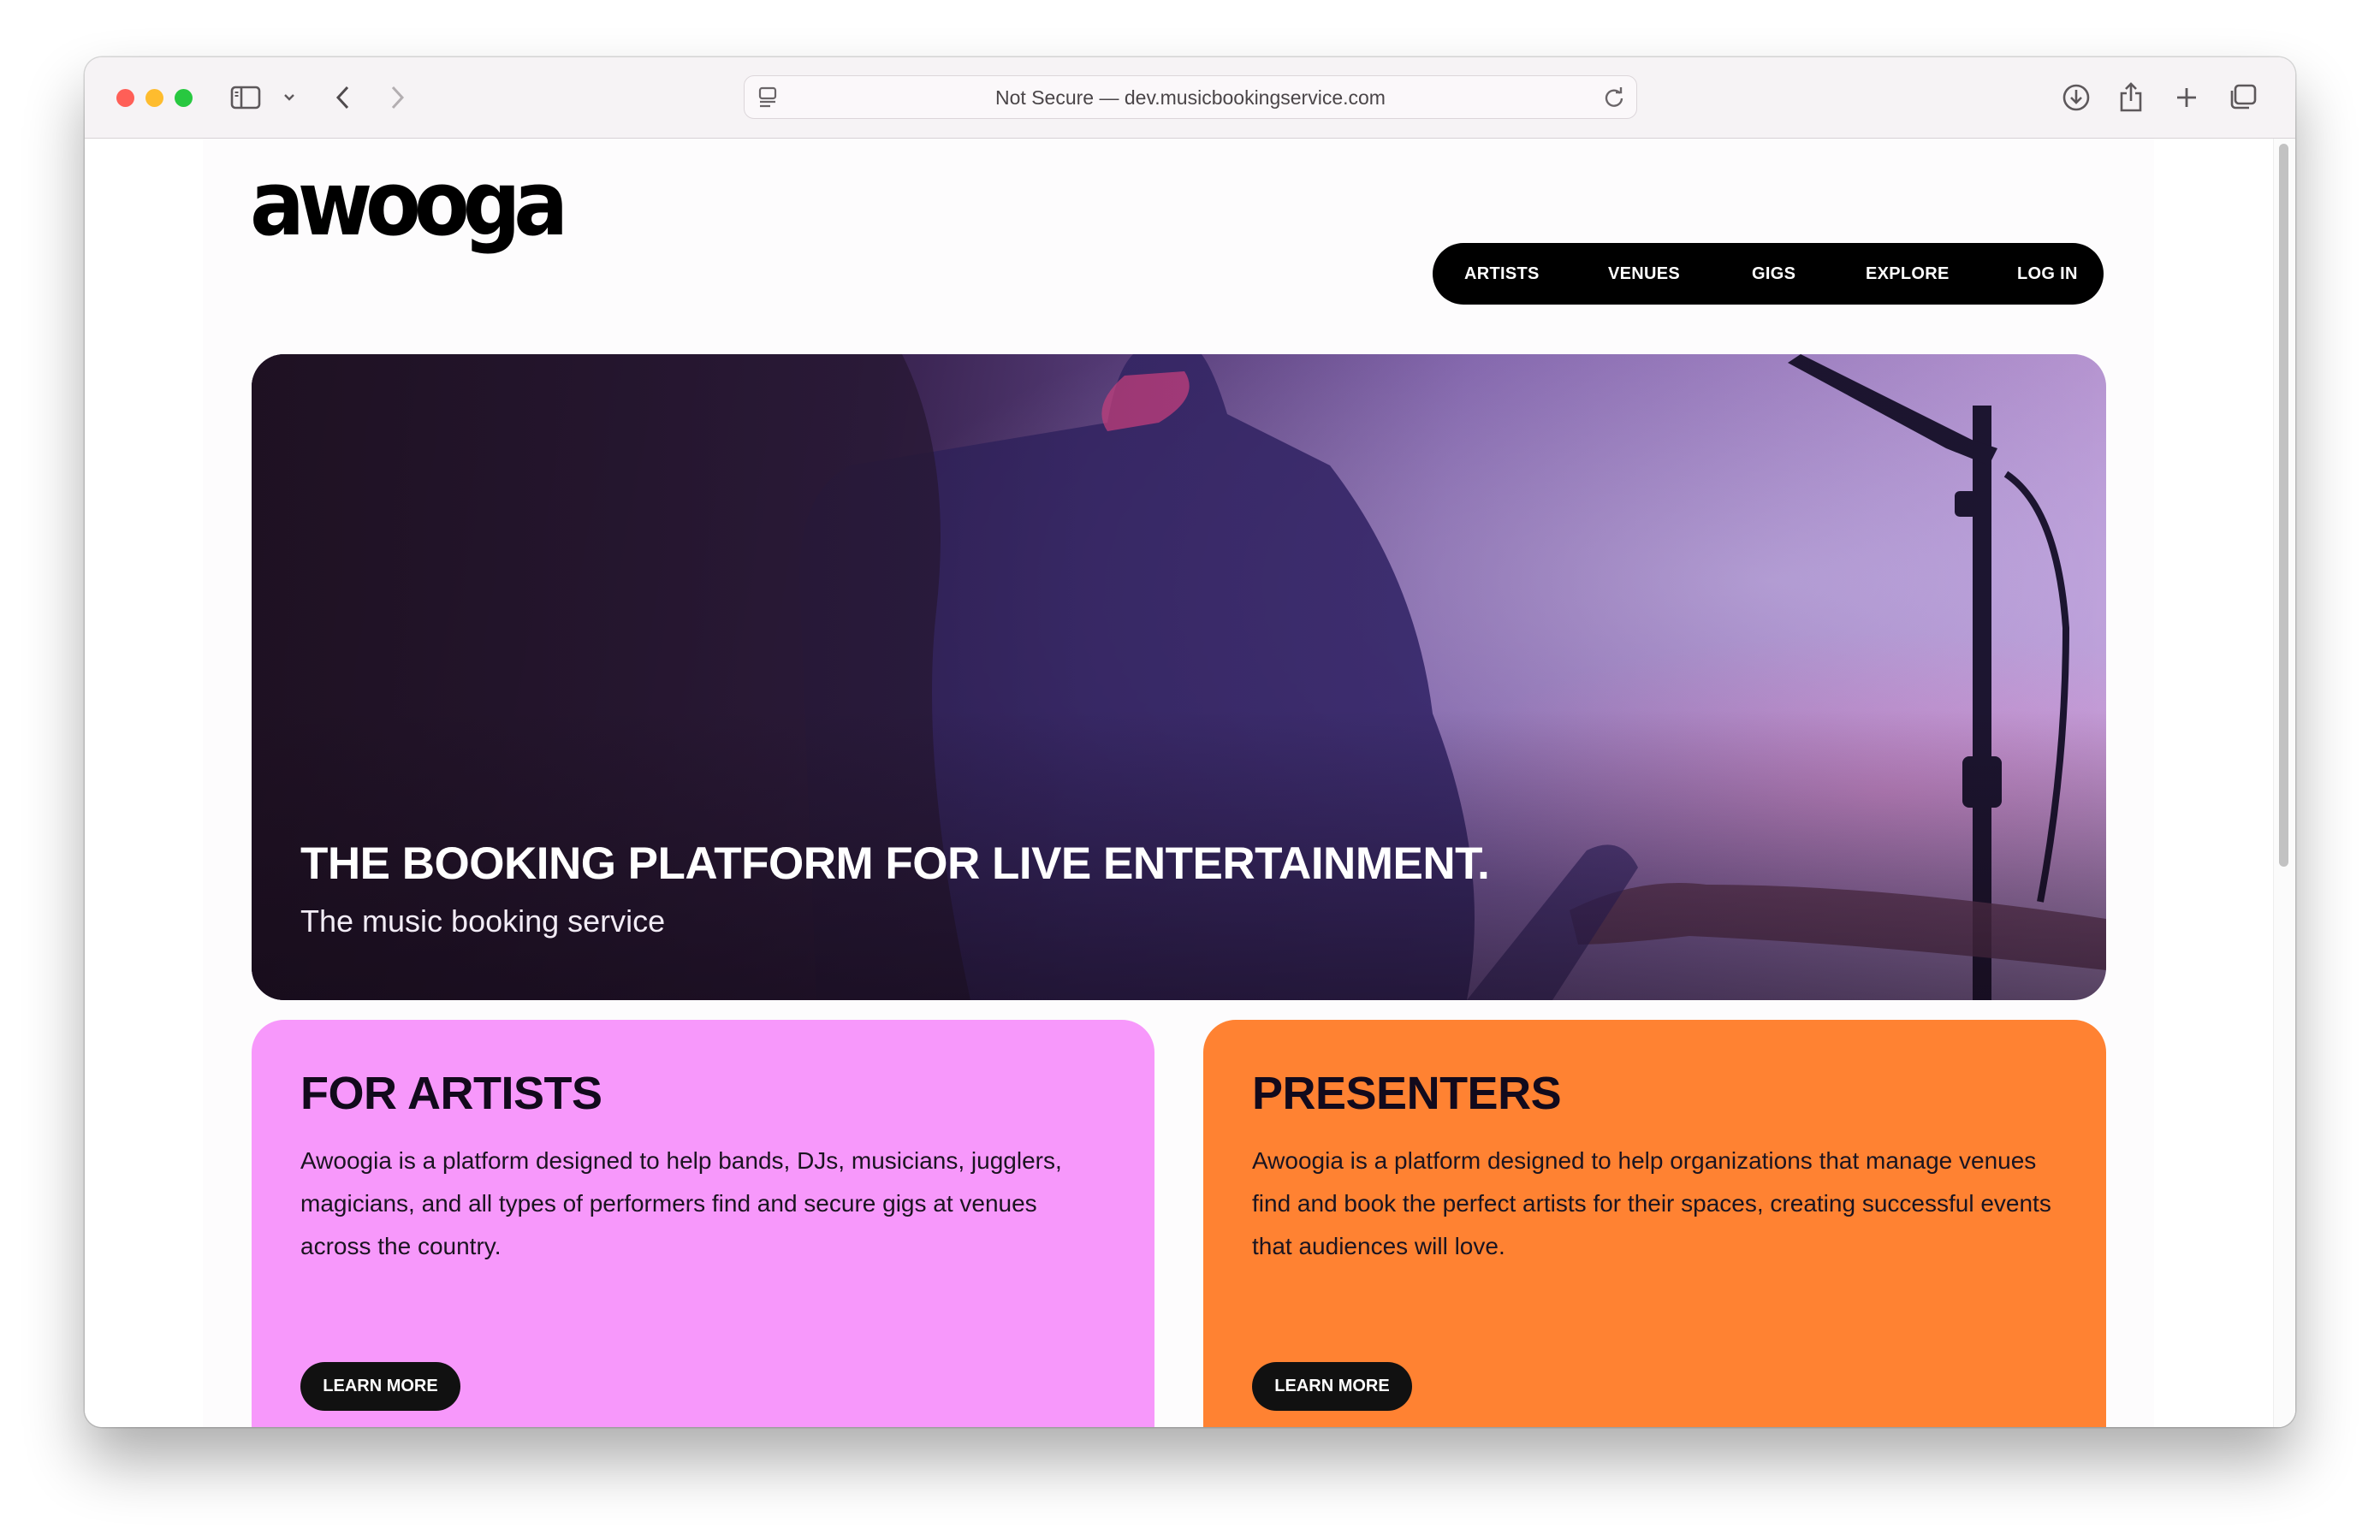 This screenshot has width=2380, height=1540. What do you see at coordinates (343, 97) in the screenshot?
I see `back-icon` at bounding box center [343, 97].